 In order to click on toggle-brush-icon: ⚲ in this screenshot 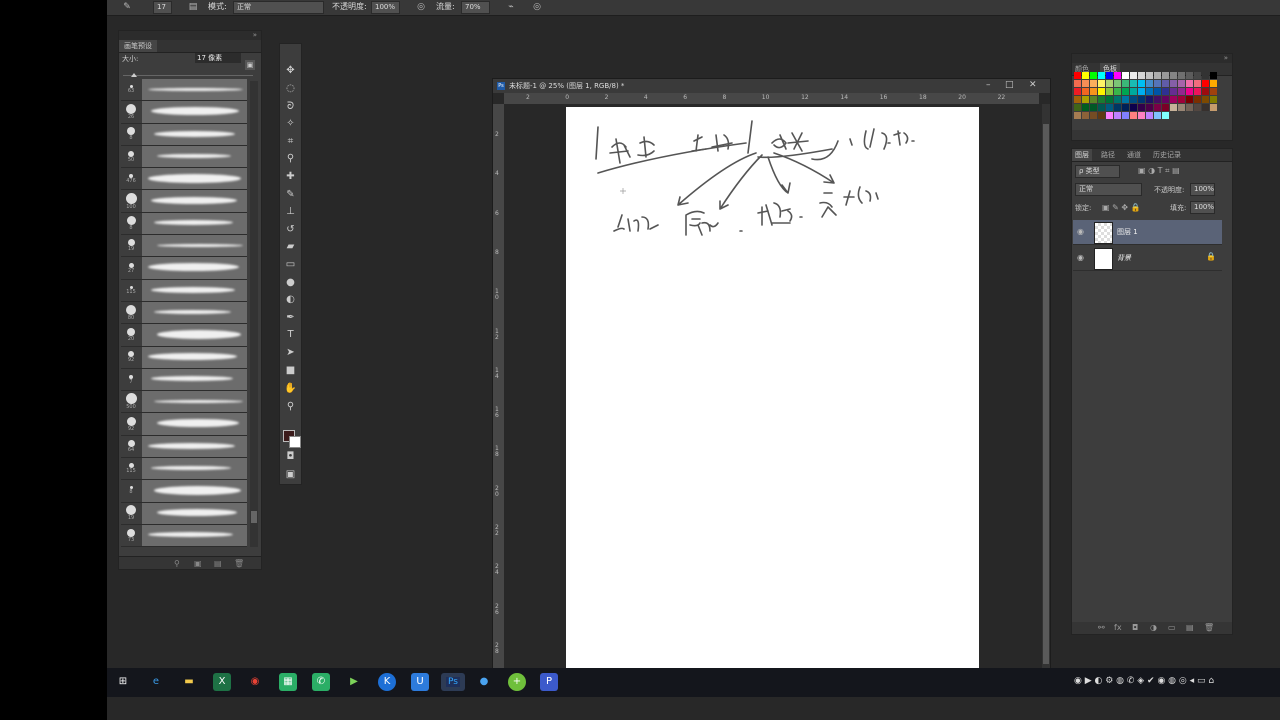, I will do `click(177, 563)`.